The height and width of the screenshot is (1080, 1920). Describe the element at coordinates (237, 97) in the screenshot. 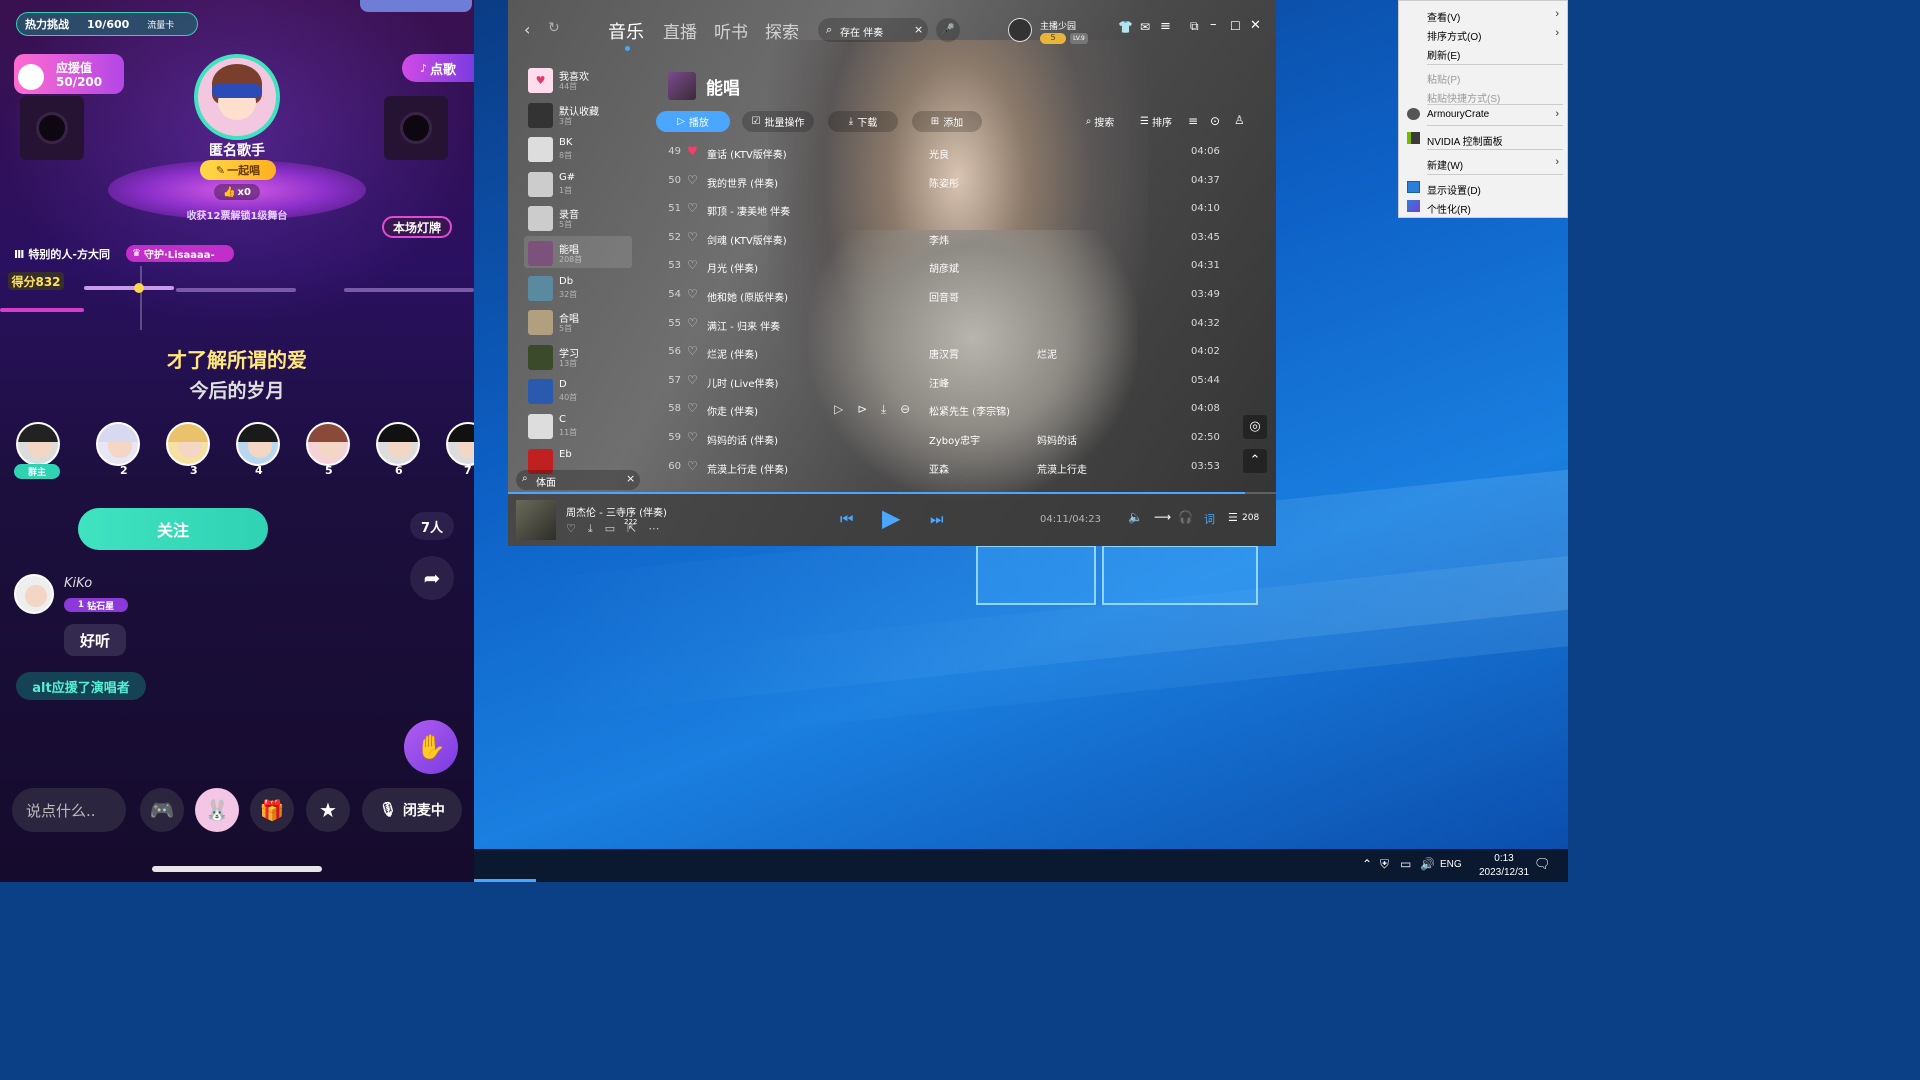

I see `singer-avatar` at that location.